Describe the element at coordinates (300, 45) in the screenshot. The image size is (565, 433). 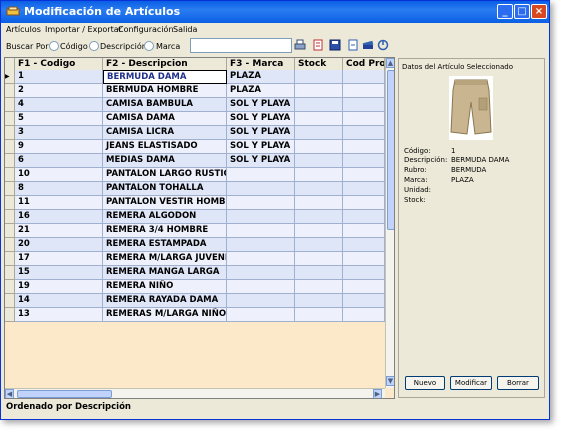
I see `printer-icon` at that location.